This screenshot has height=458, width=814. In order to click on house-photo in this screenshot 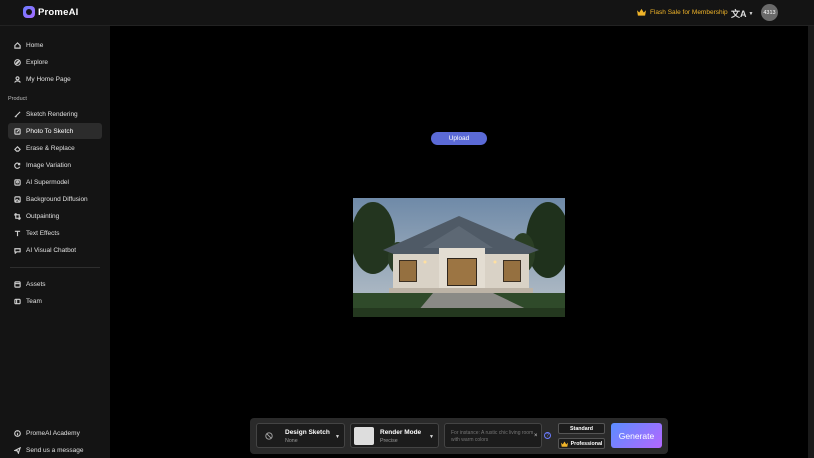, I will do `click(459, 257)`.